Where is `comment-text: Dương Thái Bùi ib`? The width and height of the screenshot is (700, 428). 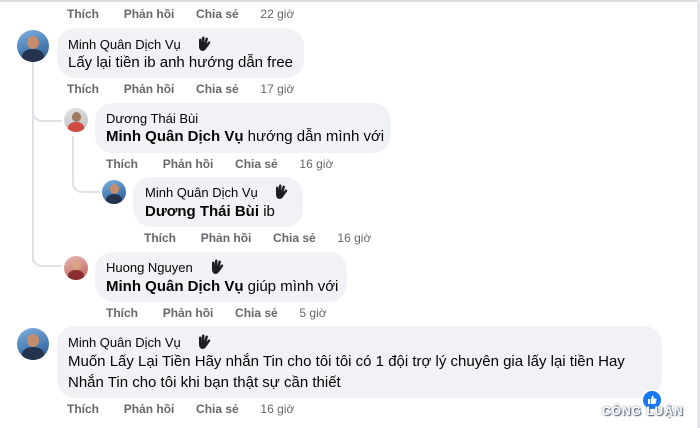
comment-text: Dương Thái Bùi ib is located at coordinates (210, 211).